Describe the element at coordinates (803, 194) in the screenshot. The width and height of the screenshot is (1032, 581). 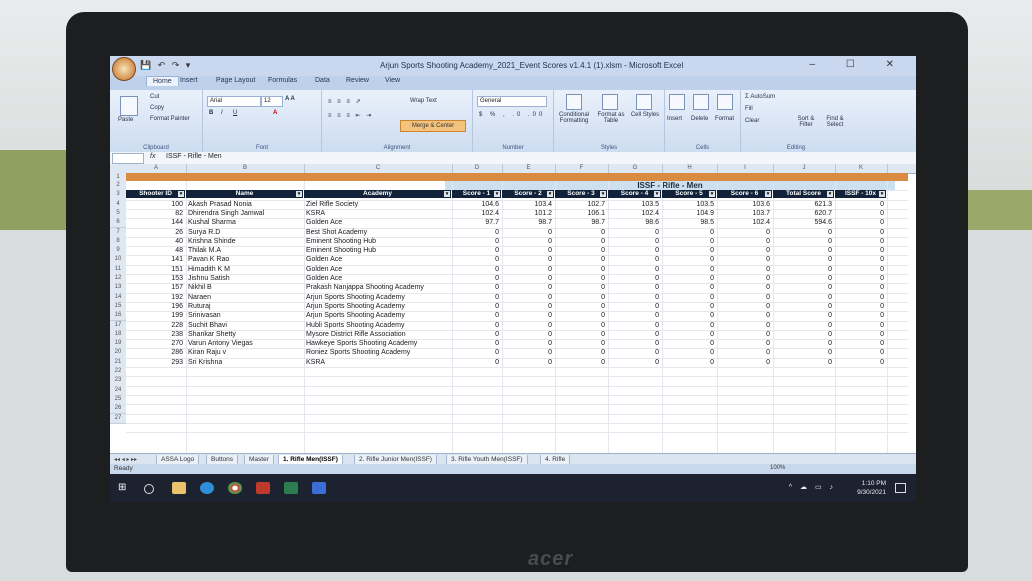
I see `table-header-cell: Total Score ▾` at that location.